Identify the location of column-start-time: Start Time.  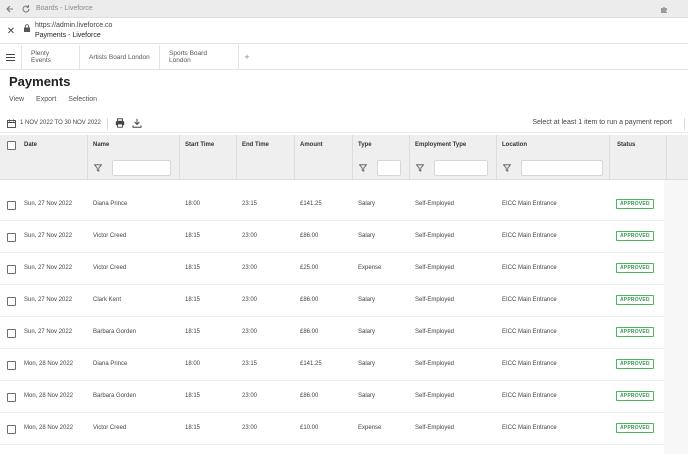
(199, 145).